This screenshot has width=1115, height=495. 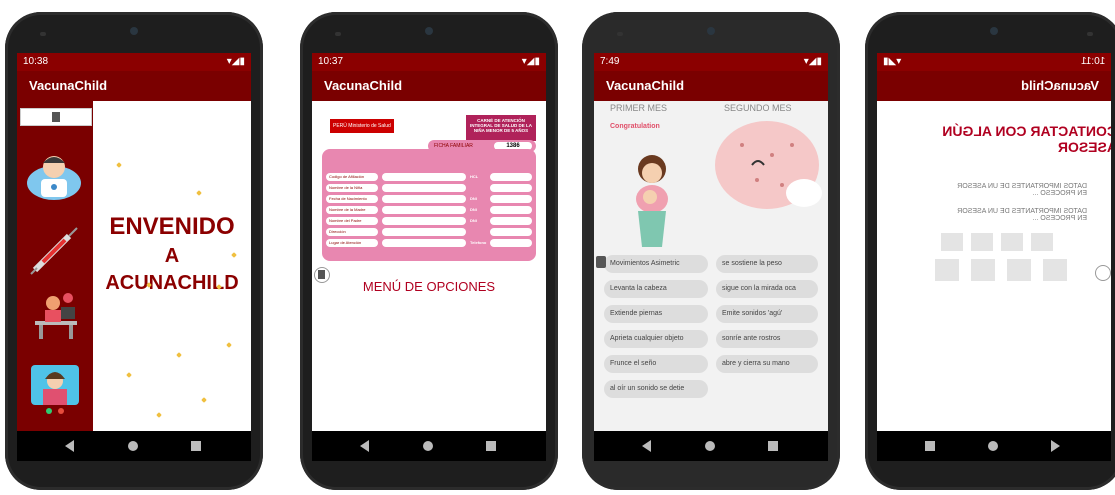 I want to click on syringe-icon, so click(x=54, y=251).